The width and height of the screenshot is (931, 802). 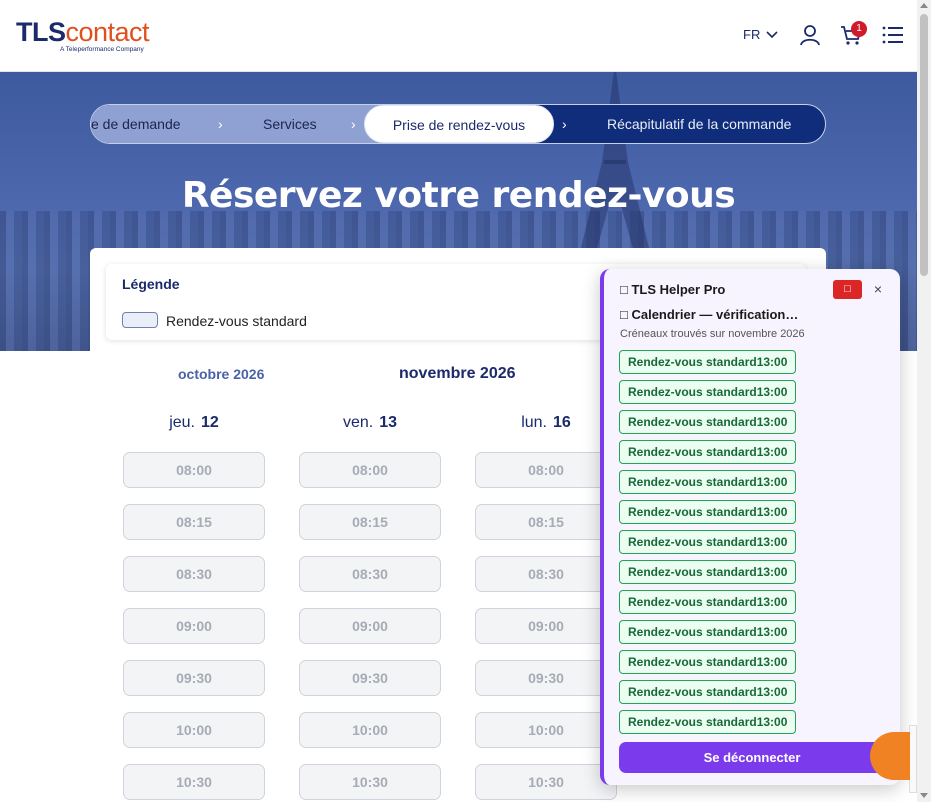 What do you see at coordinates (136, 124) in the screenshot?
I see `step-application-type: e de demande` at bounding box center [136, 124].